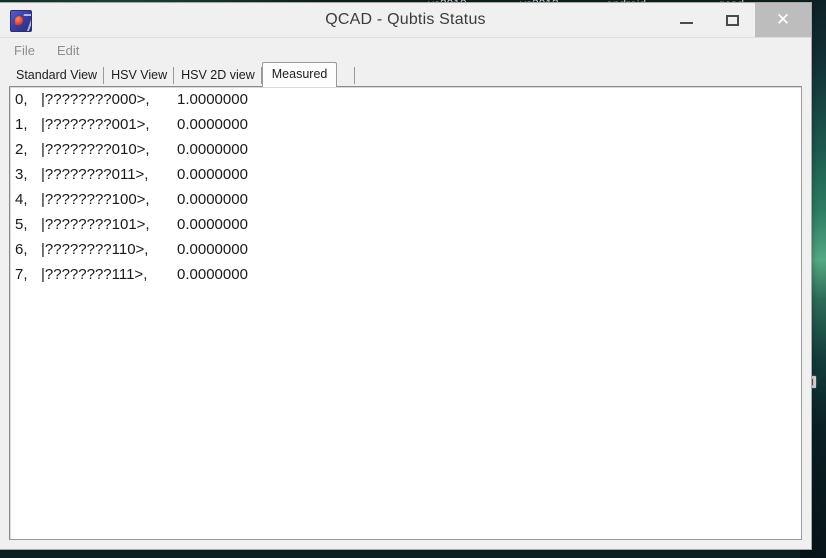 This screenshot has width=826, height=558. I want to click on minimize-icon, so click(686, 23).